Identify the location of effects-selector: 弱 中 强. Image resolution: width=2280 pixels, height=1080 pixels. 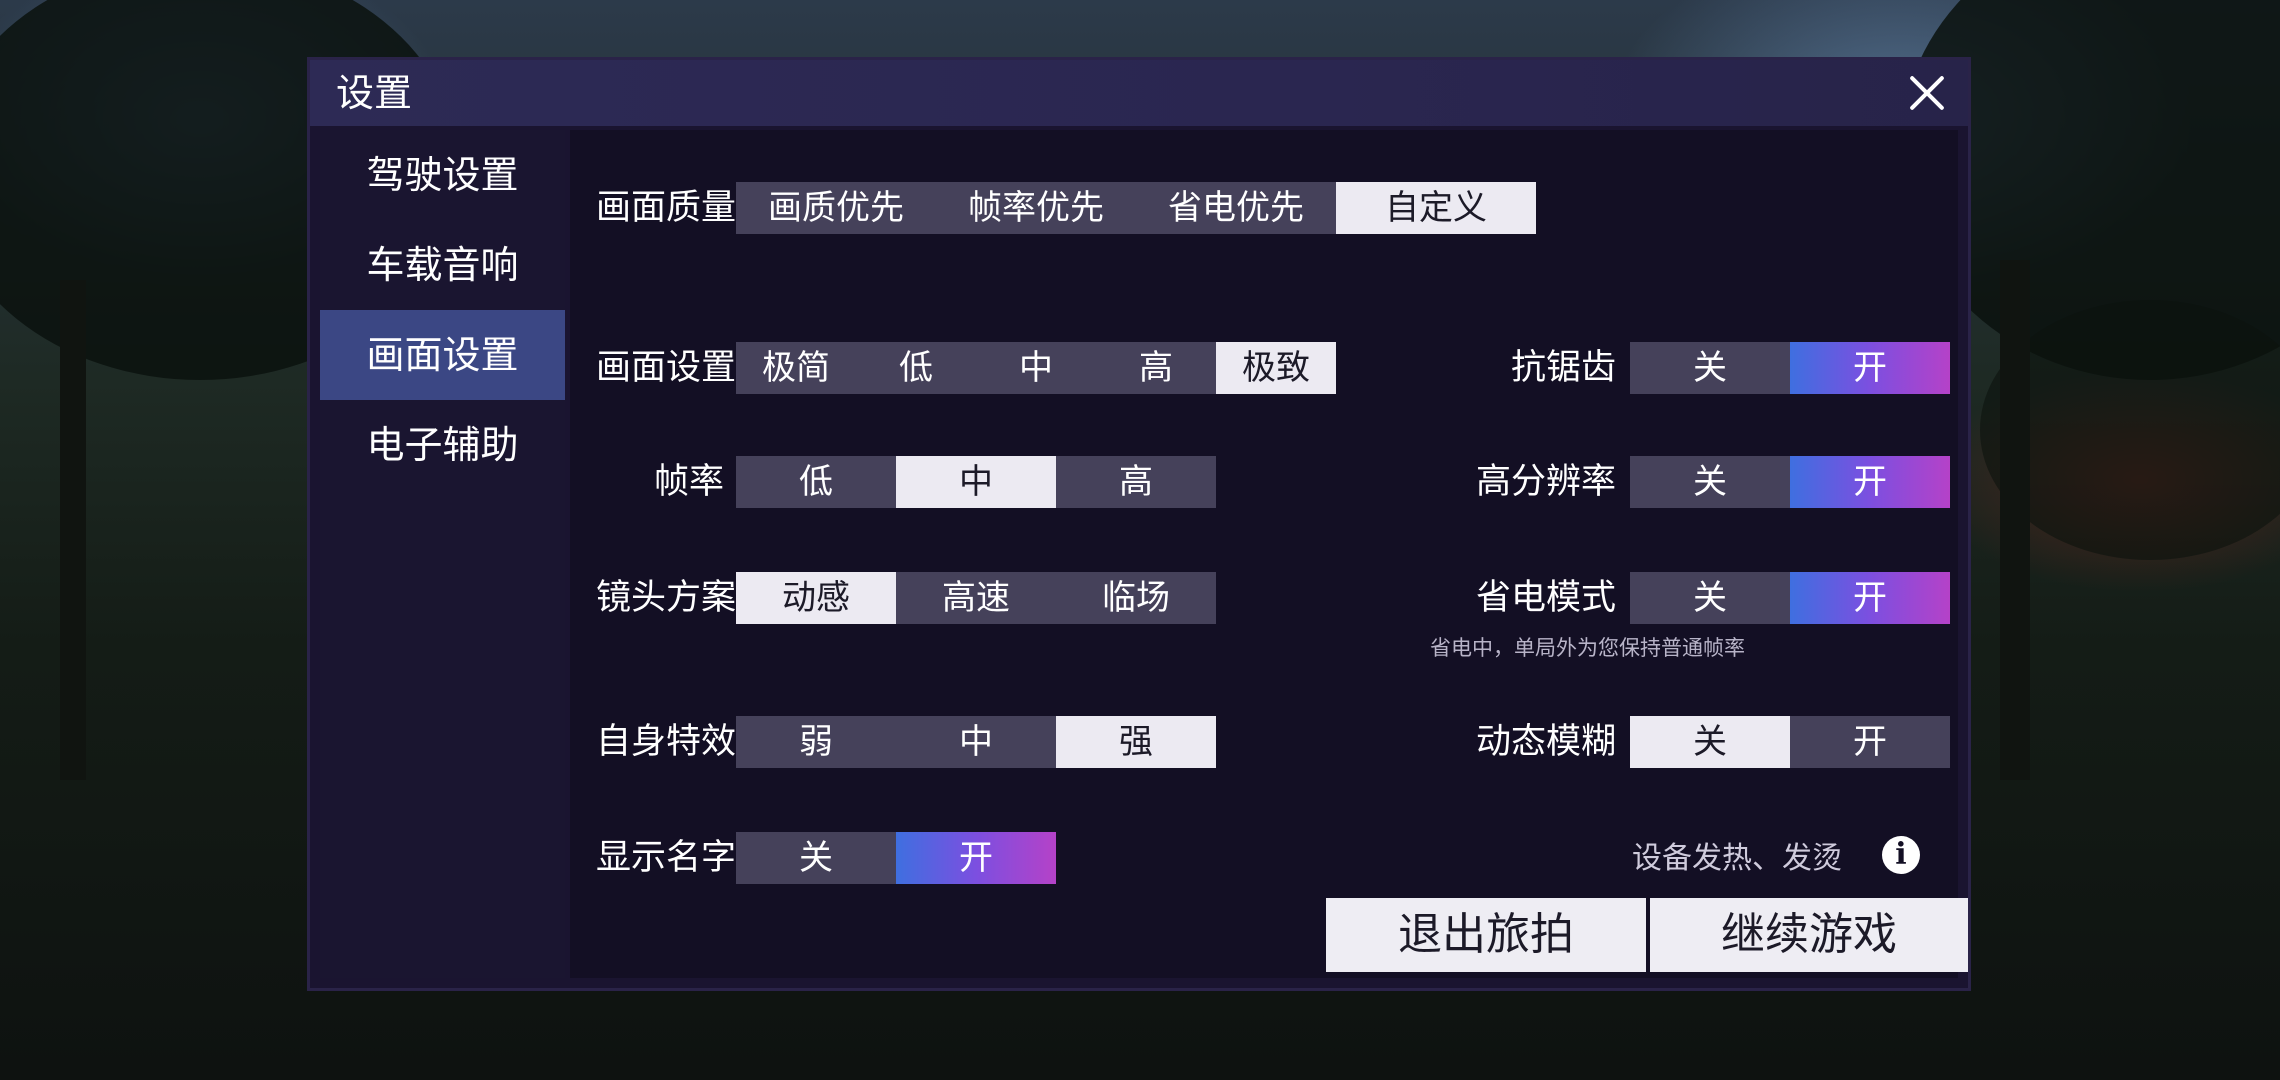
(976, 742).